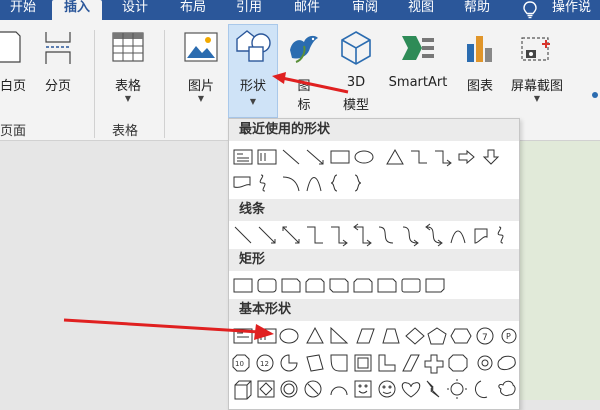  I want to click on annotation-arrow-shapes, so click(310, 83).